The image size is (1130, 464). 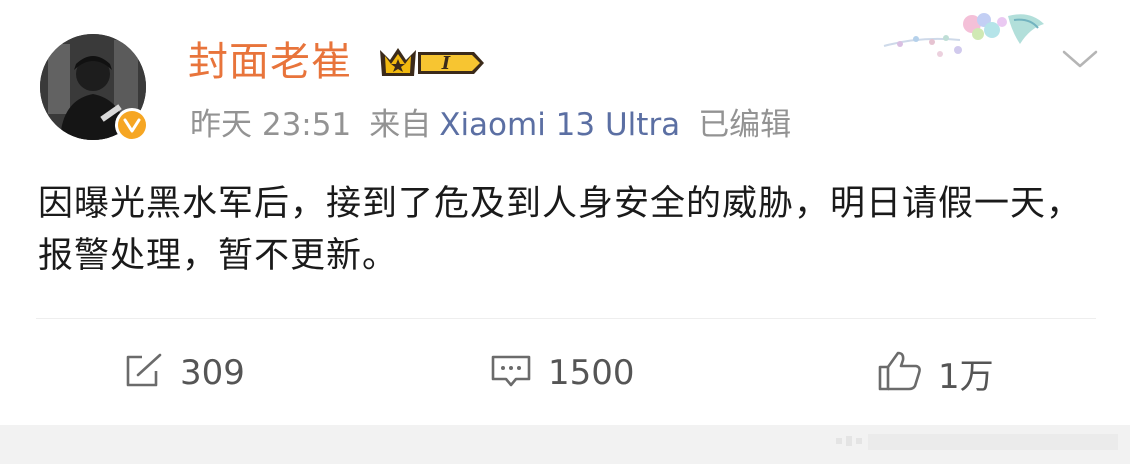 I want to click on source-prefix: 来自, so click(x=400, y=125).